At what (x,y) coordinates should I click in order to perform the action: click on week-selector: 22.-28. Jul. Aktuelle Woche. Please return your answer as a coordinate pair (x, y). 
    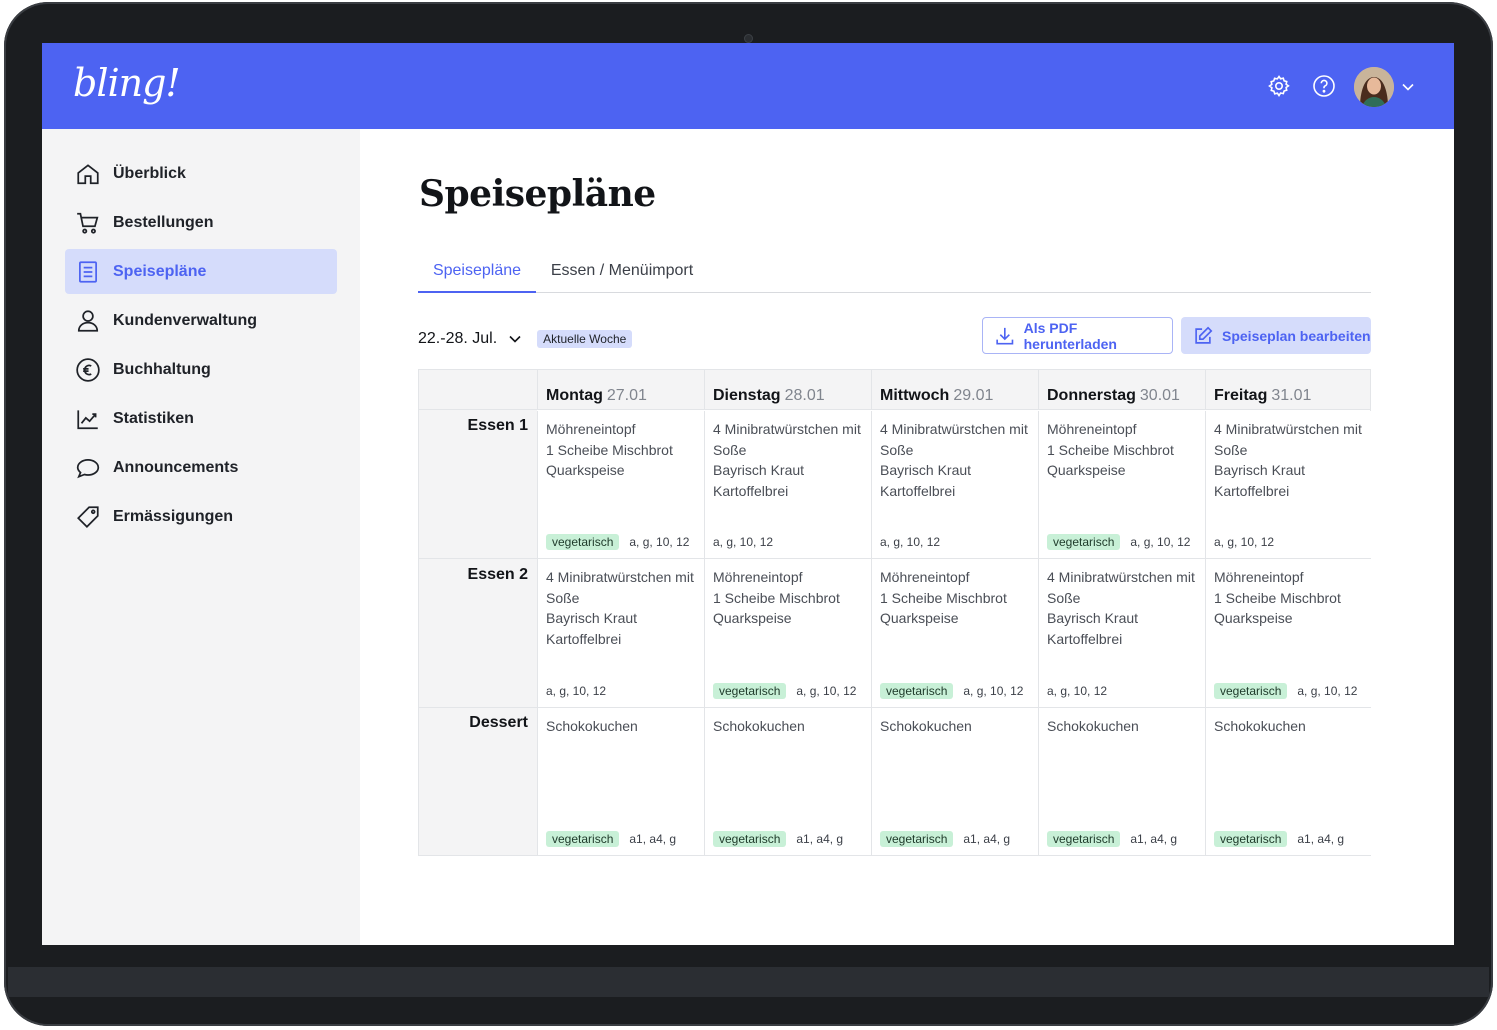
    Looking at the image, I should click on (525, 339).